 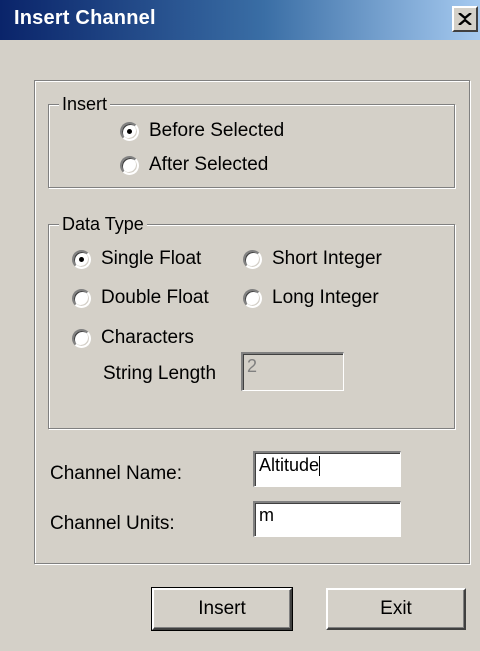 I want to click on radio-after-selected: After Selected, so click(x=194, y=165).